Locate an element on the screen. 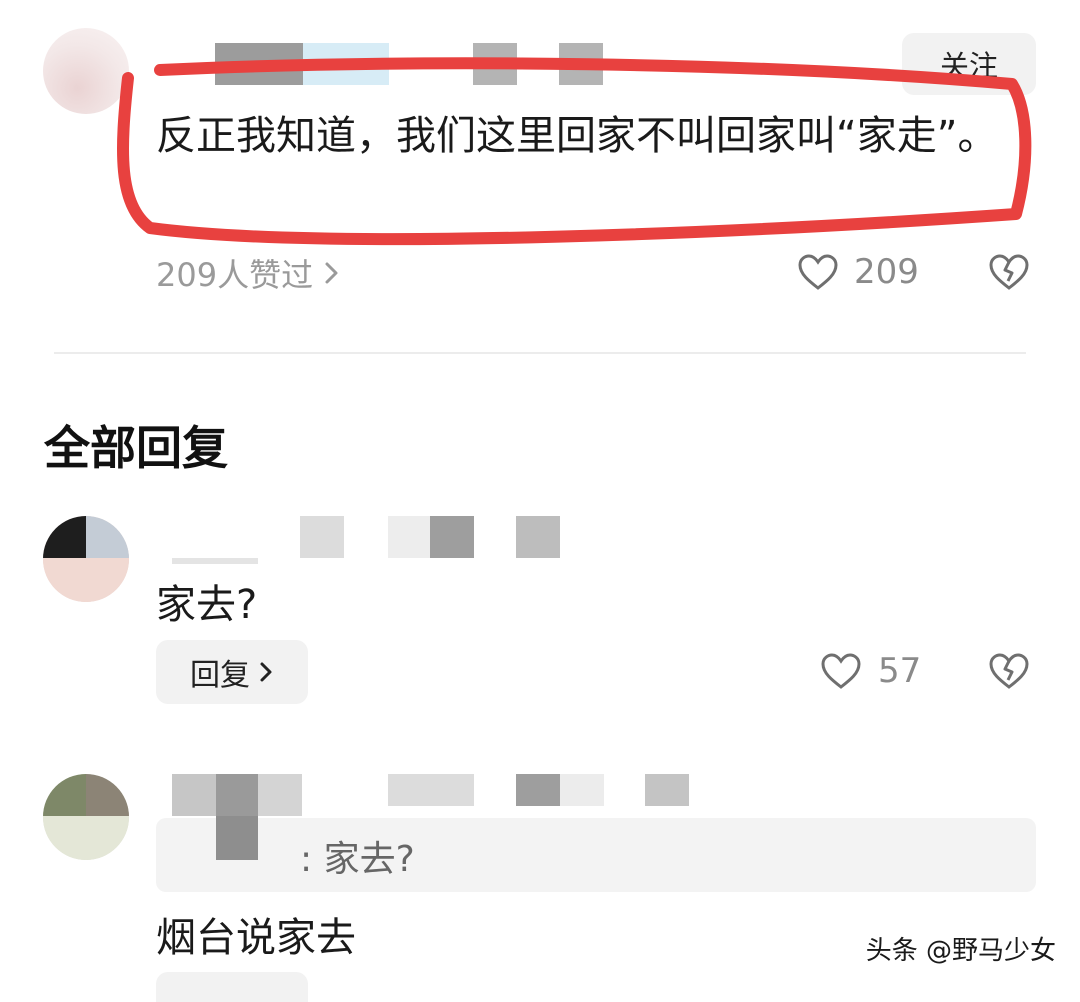 This screenshot has width=1080, height=1002. liked-by-link: 209人赞过 is located at coordinates (248, 273).